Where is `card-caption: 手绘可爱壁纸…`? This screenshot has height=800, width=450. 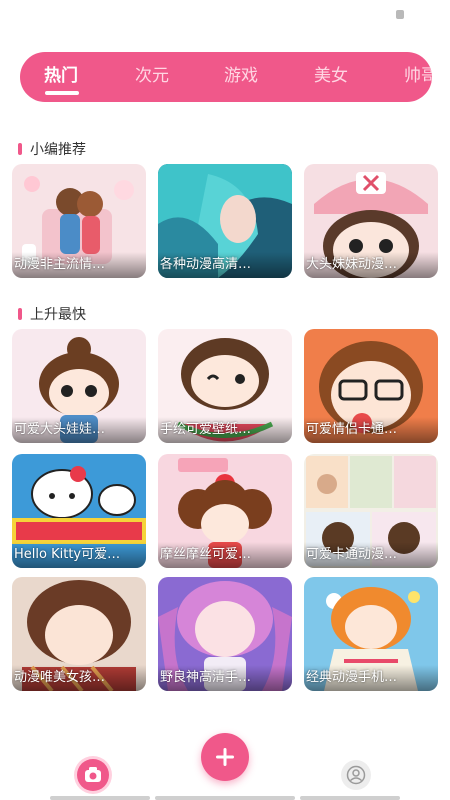
card-caption: 手绘可爱壁纸… is located at coordinates (225, 430).